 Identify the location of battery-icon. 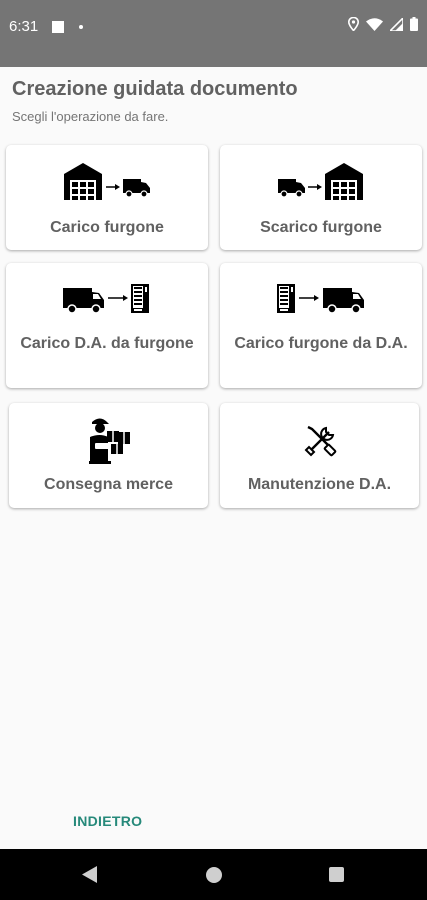
(414, 24).